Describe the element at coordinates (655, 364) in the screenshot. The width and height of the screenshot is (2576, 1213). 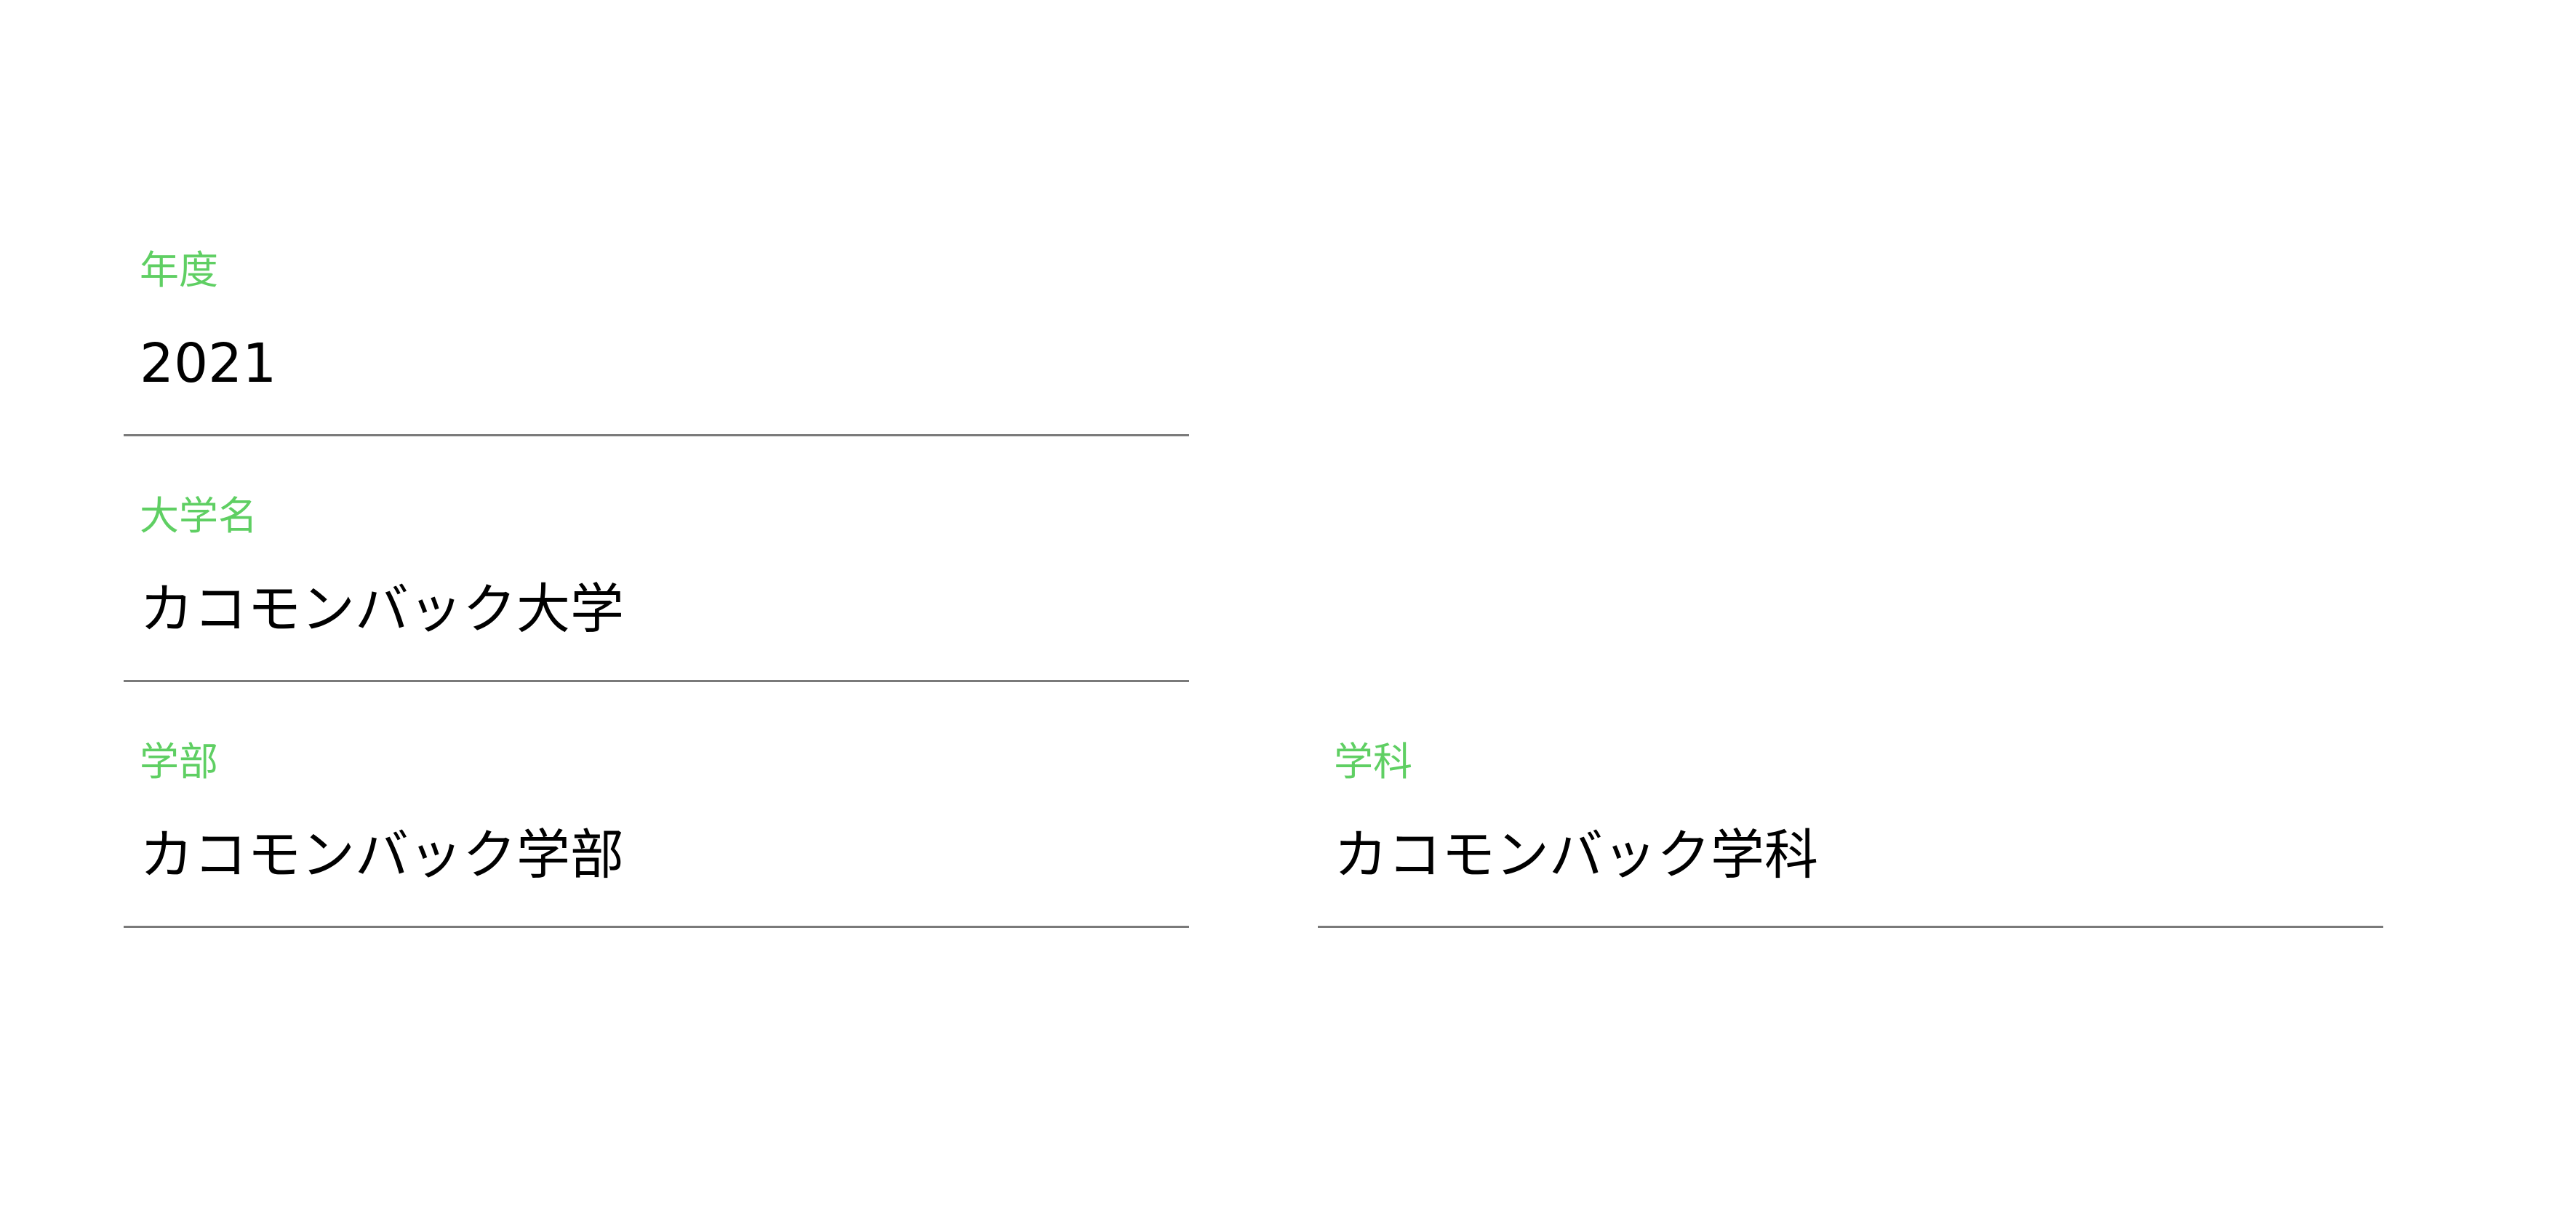
I see `year-input: 2021` at that location.